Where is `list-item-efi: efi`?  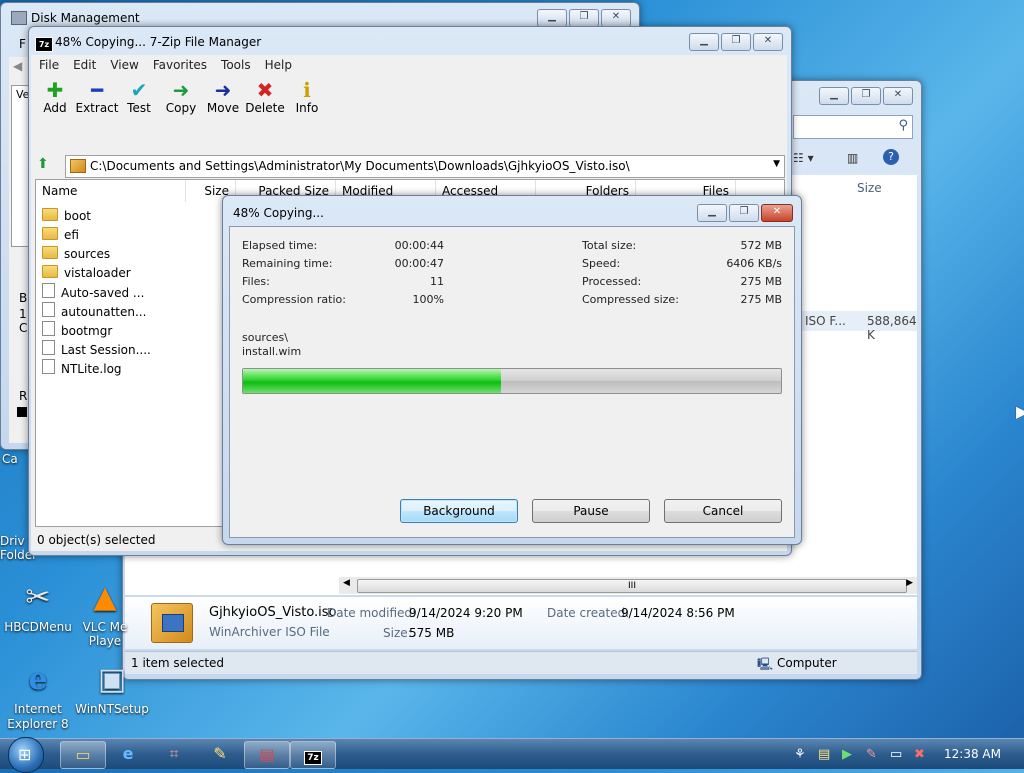
list-item-efi: efi is located at coordinates (60, 235).